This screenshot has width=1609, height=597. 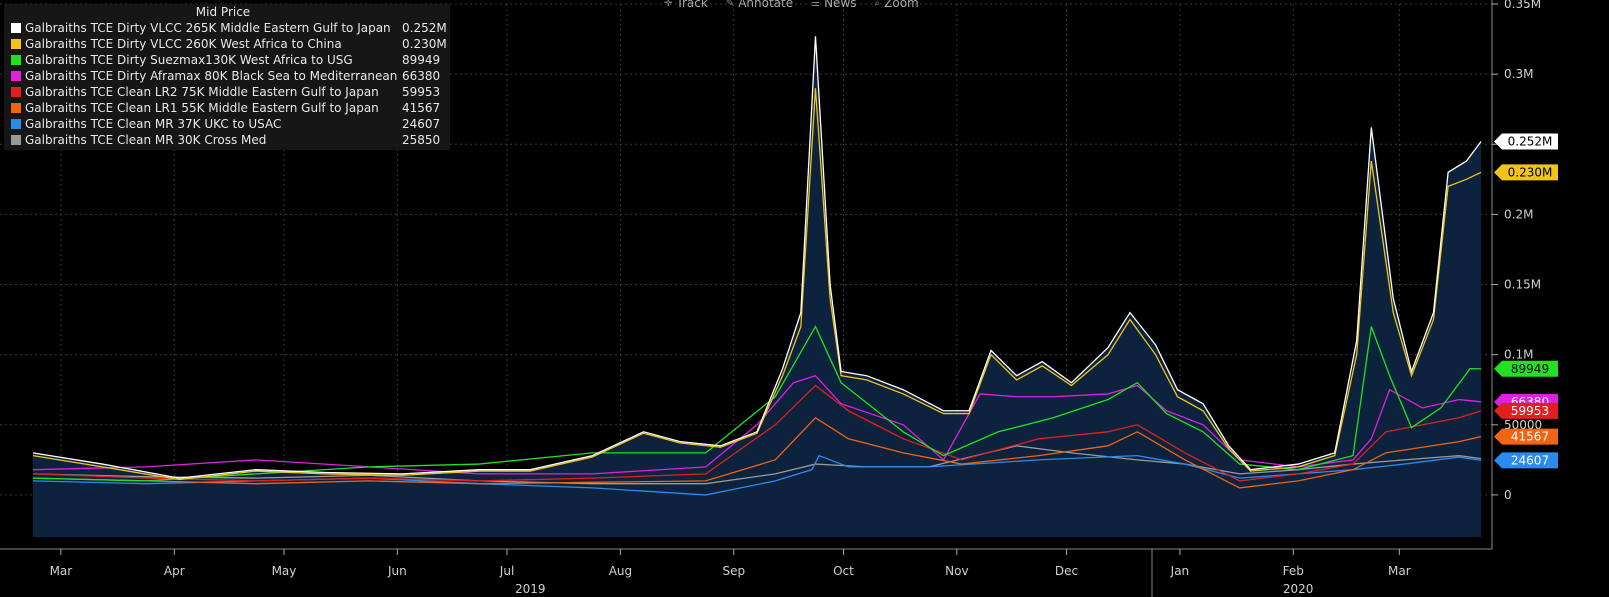 What do you see at coordinates (223, 12) in the screenshot?
I see `legend-title: Mid Price` at bounding box center [223, 12].